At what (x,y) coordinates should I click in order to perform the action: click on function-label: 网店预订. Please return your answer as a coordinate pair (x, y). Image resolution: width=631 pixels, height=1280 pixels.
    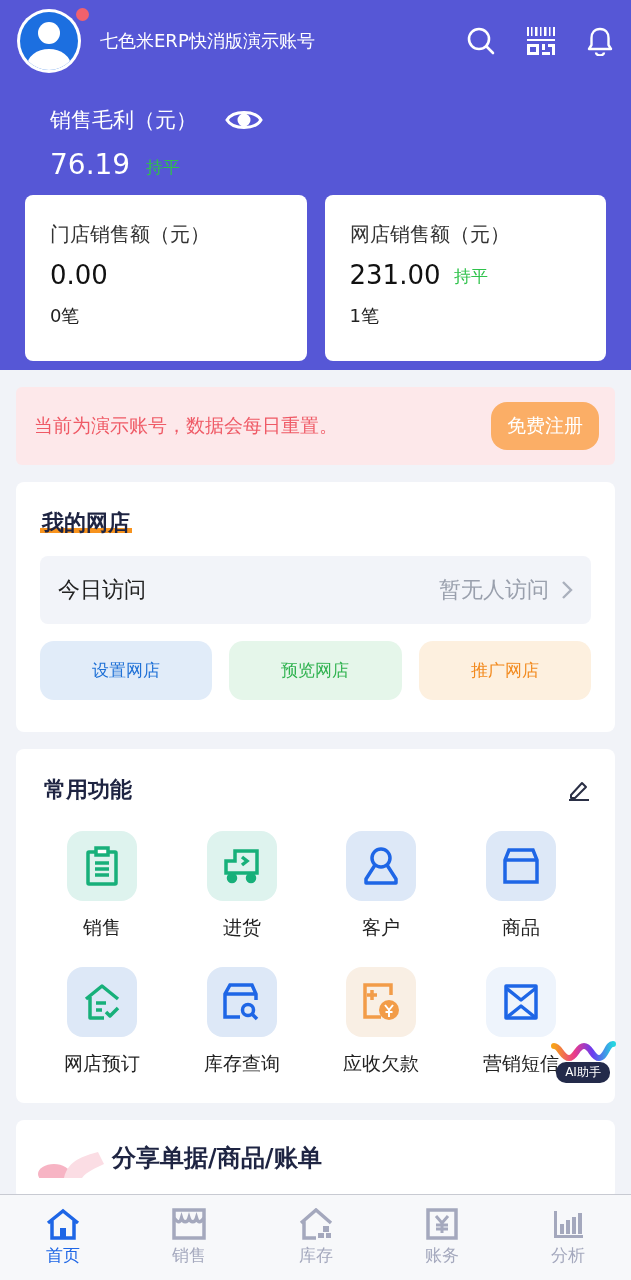
    Looking at the image, I should click on (101, 1063).